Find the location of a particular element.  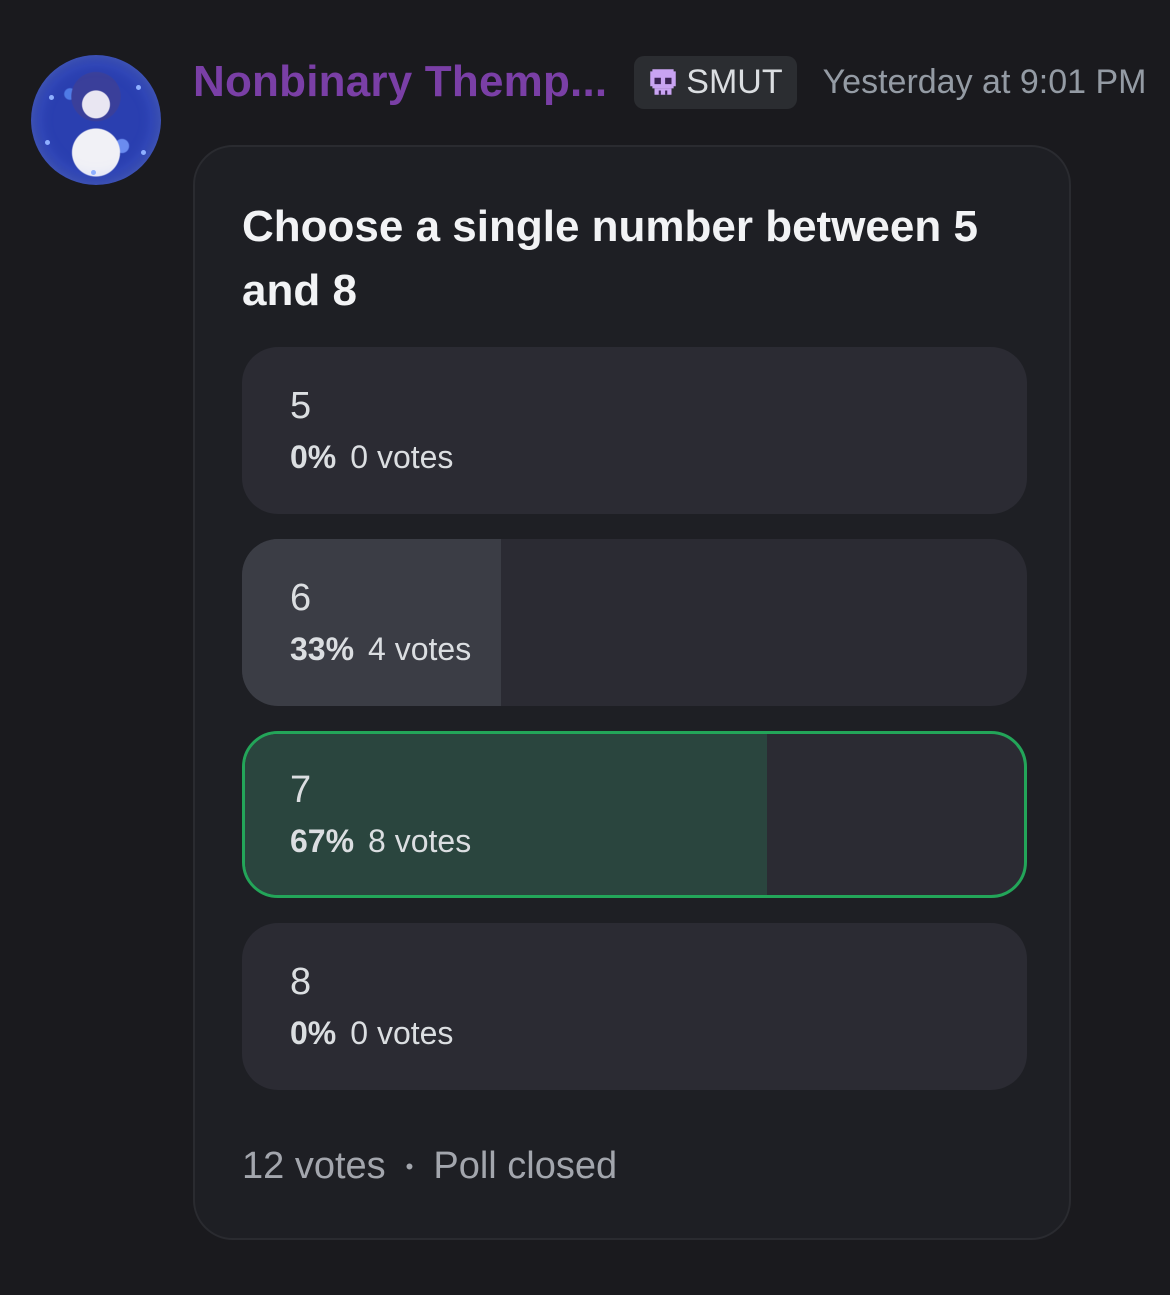

answer-stats: 67% 8 votes is located at coordinates (380, 841).